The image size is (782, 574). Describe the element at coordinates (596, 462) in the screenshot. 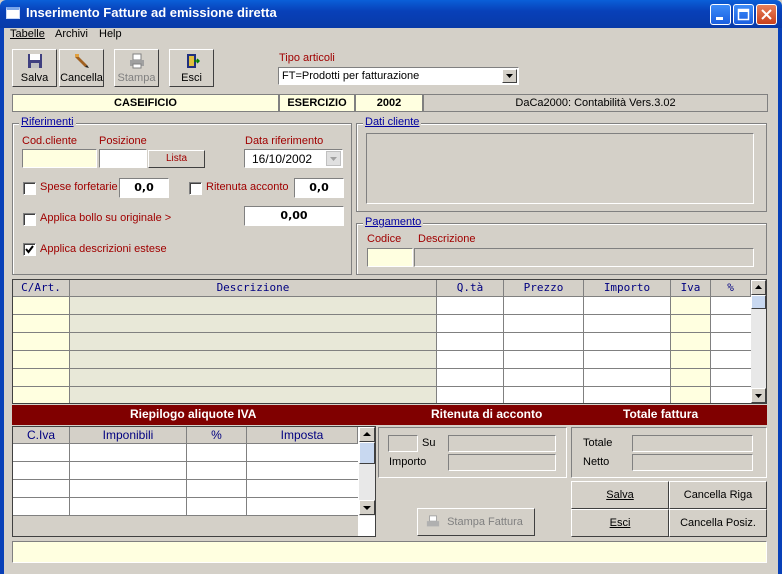

I see `netto-label: Netto` at that location.